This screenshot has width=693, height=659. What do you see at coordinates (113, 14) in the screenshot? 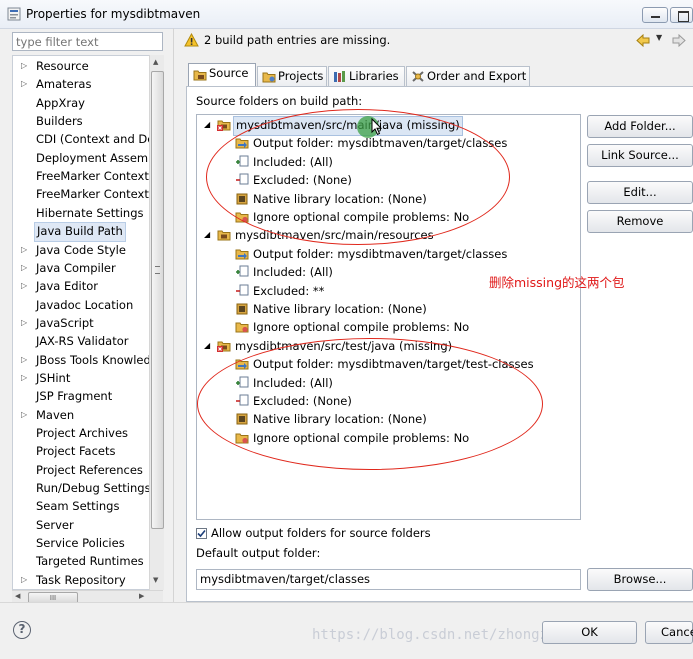
I see `window-title: Properties for mysdibtmaven` at bounding box center [113, 14].